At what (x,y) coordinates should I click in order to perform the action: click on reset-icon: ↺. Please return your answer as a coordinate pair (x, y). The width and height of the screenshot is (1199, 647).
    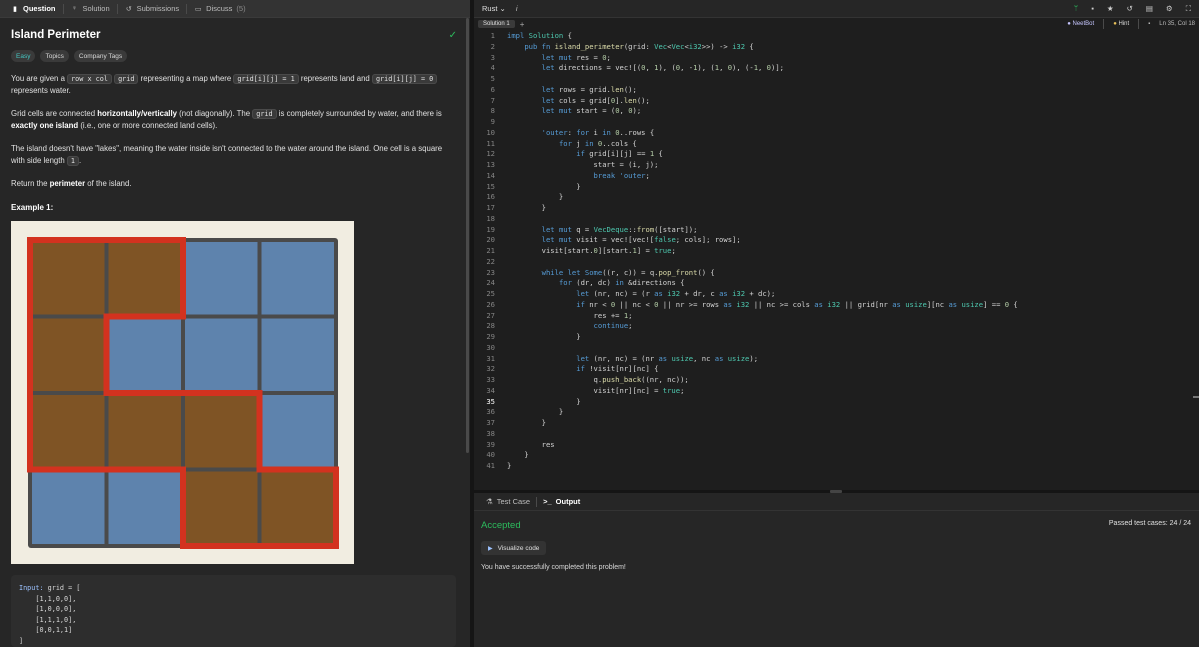
    Looking at the image, I should click on (1130, 8).